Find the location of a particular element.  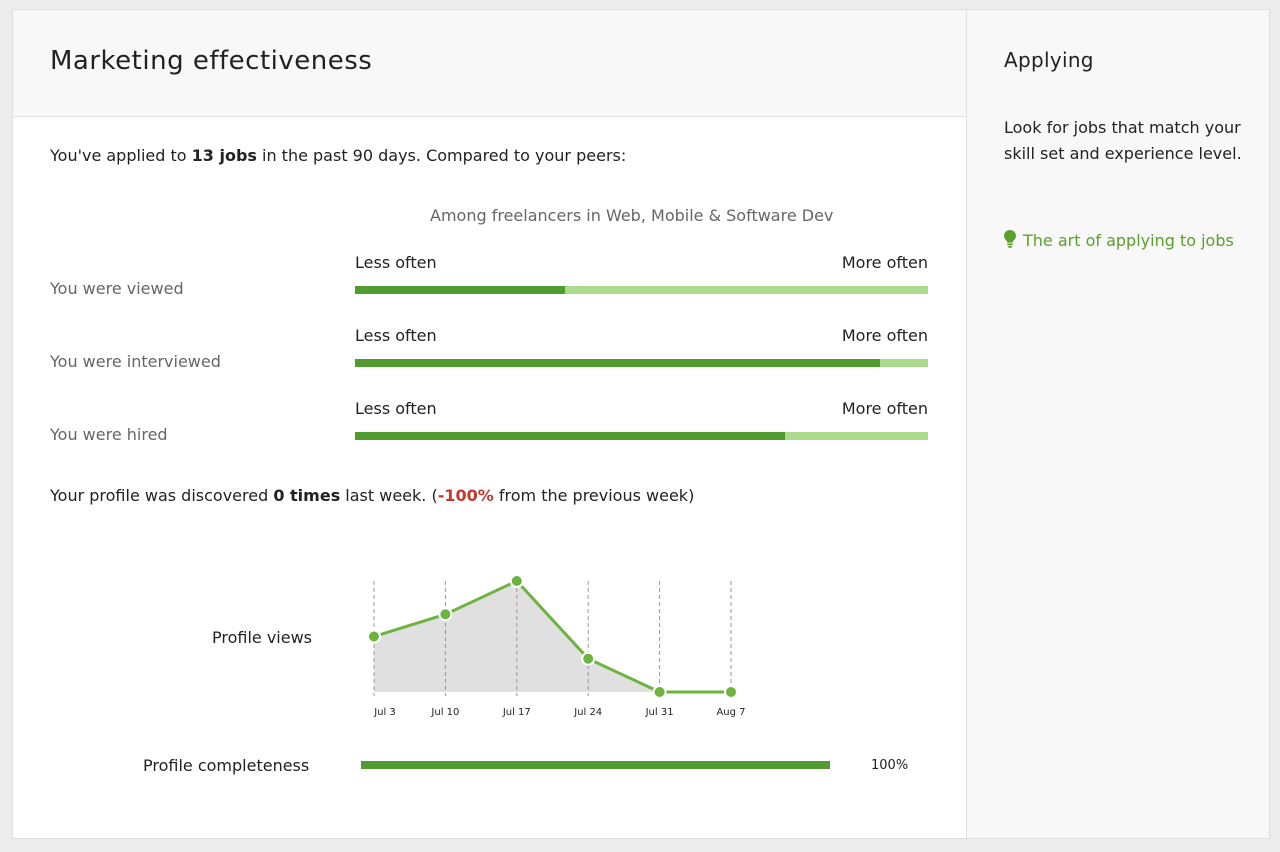

metric-label-viewed: You were viewed is located at coordinates (117, 288).